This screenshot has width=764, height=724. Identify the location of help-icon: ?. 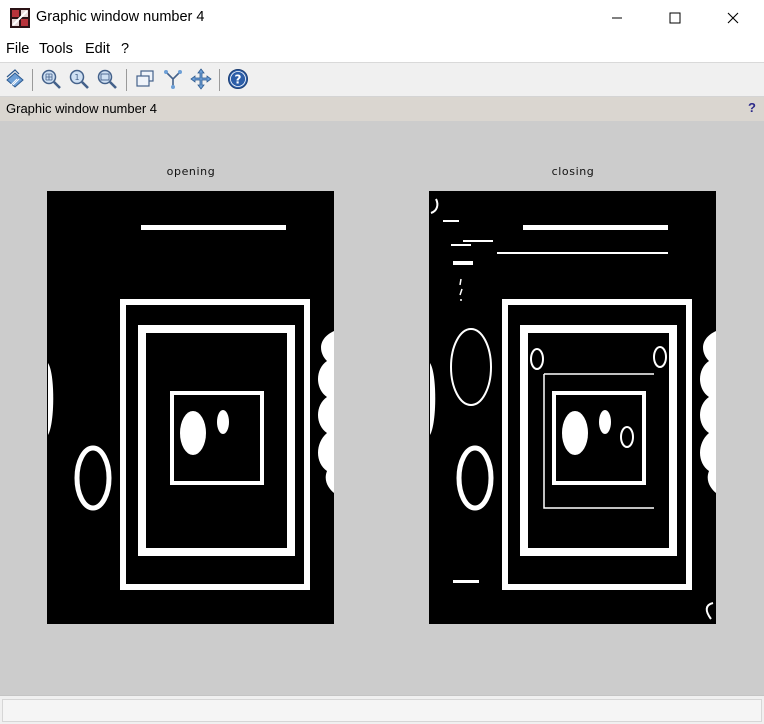
(238, 79).